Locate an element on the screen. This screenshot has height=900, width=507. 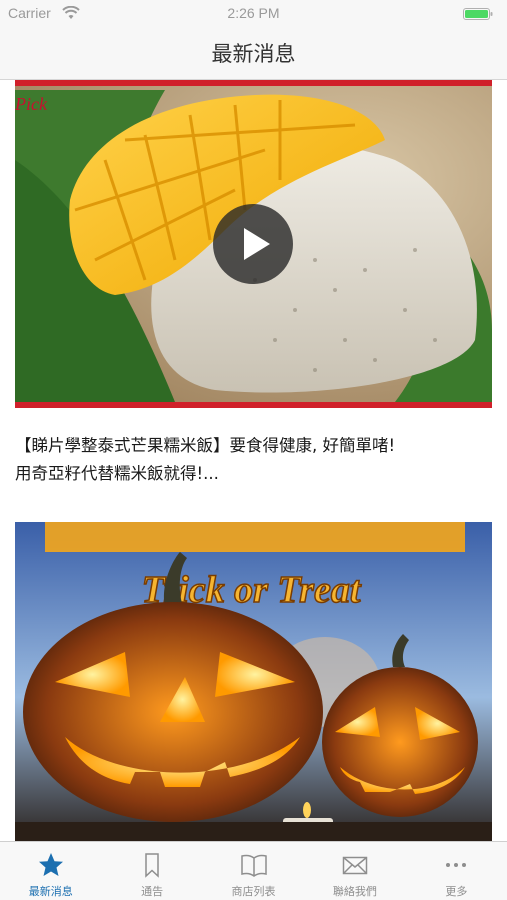
star-icon is located at coordinates (50, 864).